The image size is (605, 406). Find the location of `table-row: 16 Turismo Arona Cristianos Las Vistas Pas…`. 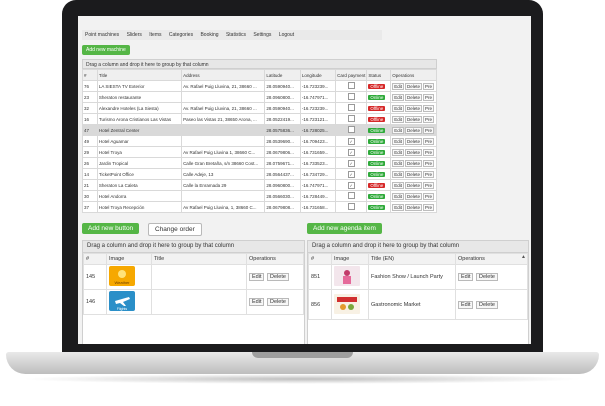

table-row: 16 Turismo Arona Cristianos Las Vistas Pas… is located at coordinates (259, 119).